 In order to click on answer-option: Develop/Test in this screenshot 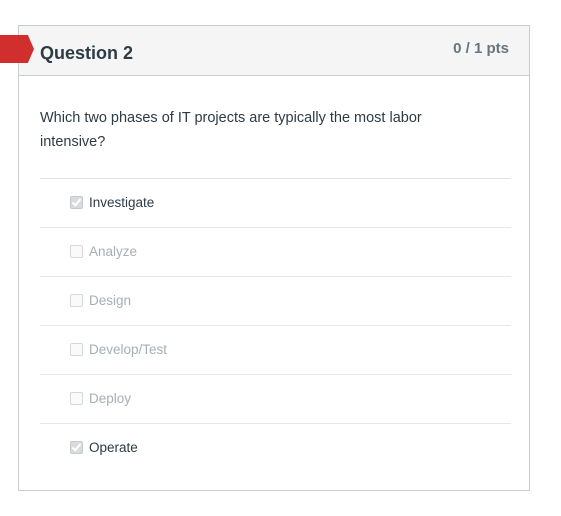, I will do `click(275, 350)`.